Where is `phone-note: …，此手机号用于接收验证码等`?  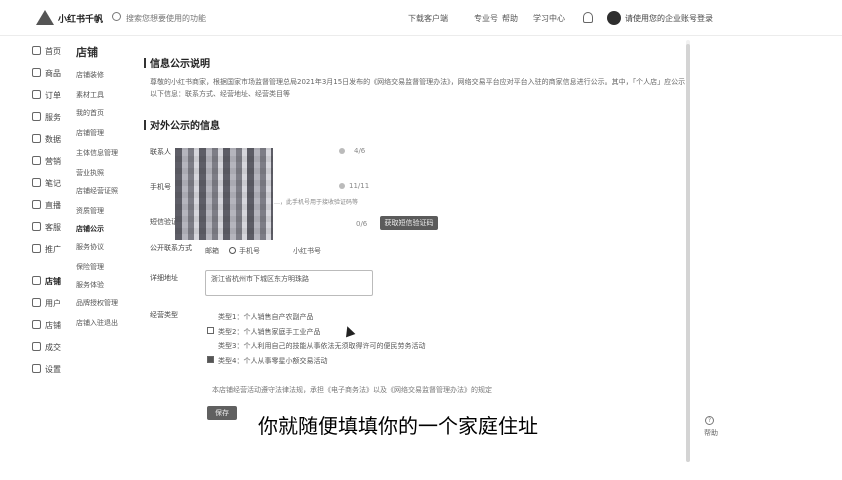 phone-note: …，此手机号用于接收验证码等 is located at coordinates (316, 202).